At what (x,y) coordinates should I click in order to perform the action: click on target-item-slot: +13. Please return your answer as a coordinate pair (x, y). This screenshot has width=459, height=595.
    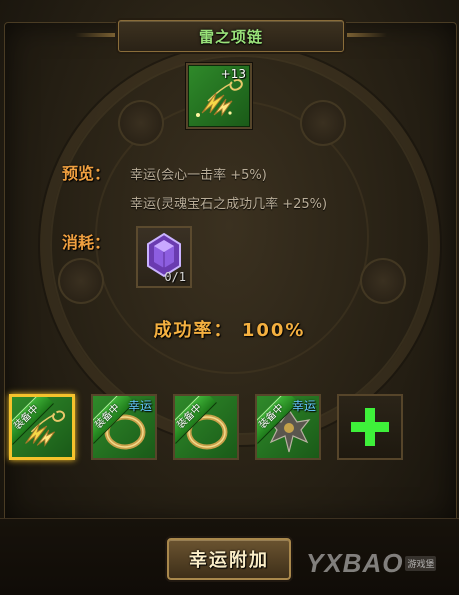
    Looking at the image, I should click on (219, 96).